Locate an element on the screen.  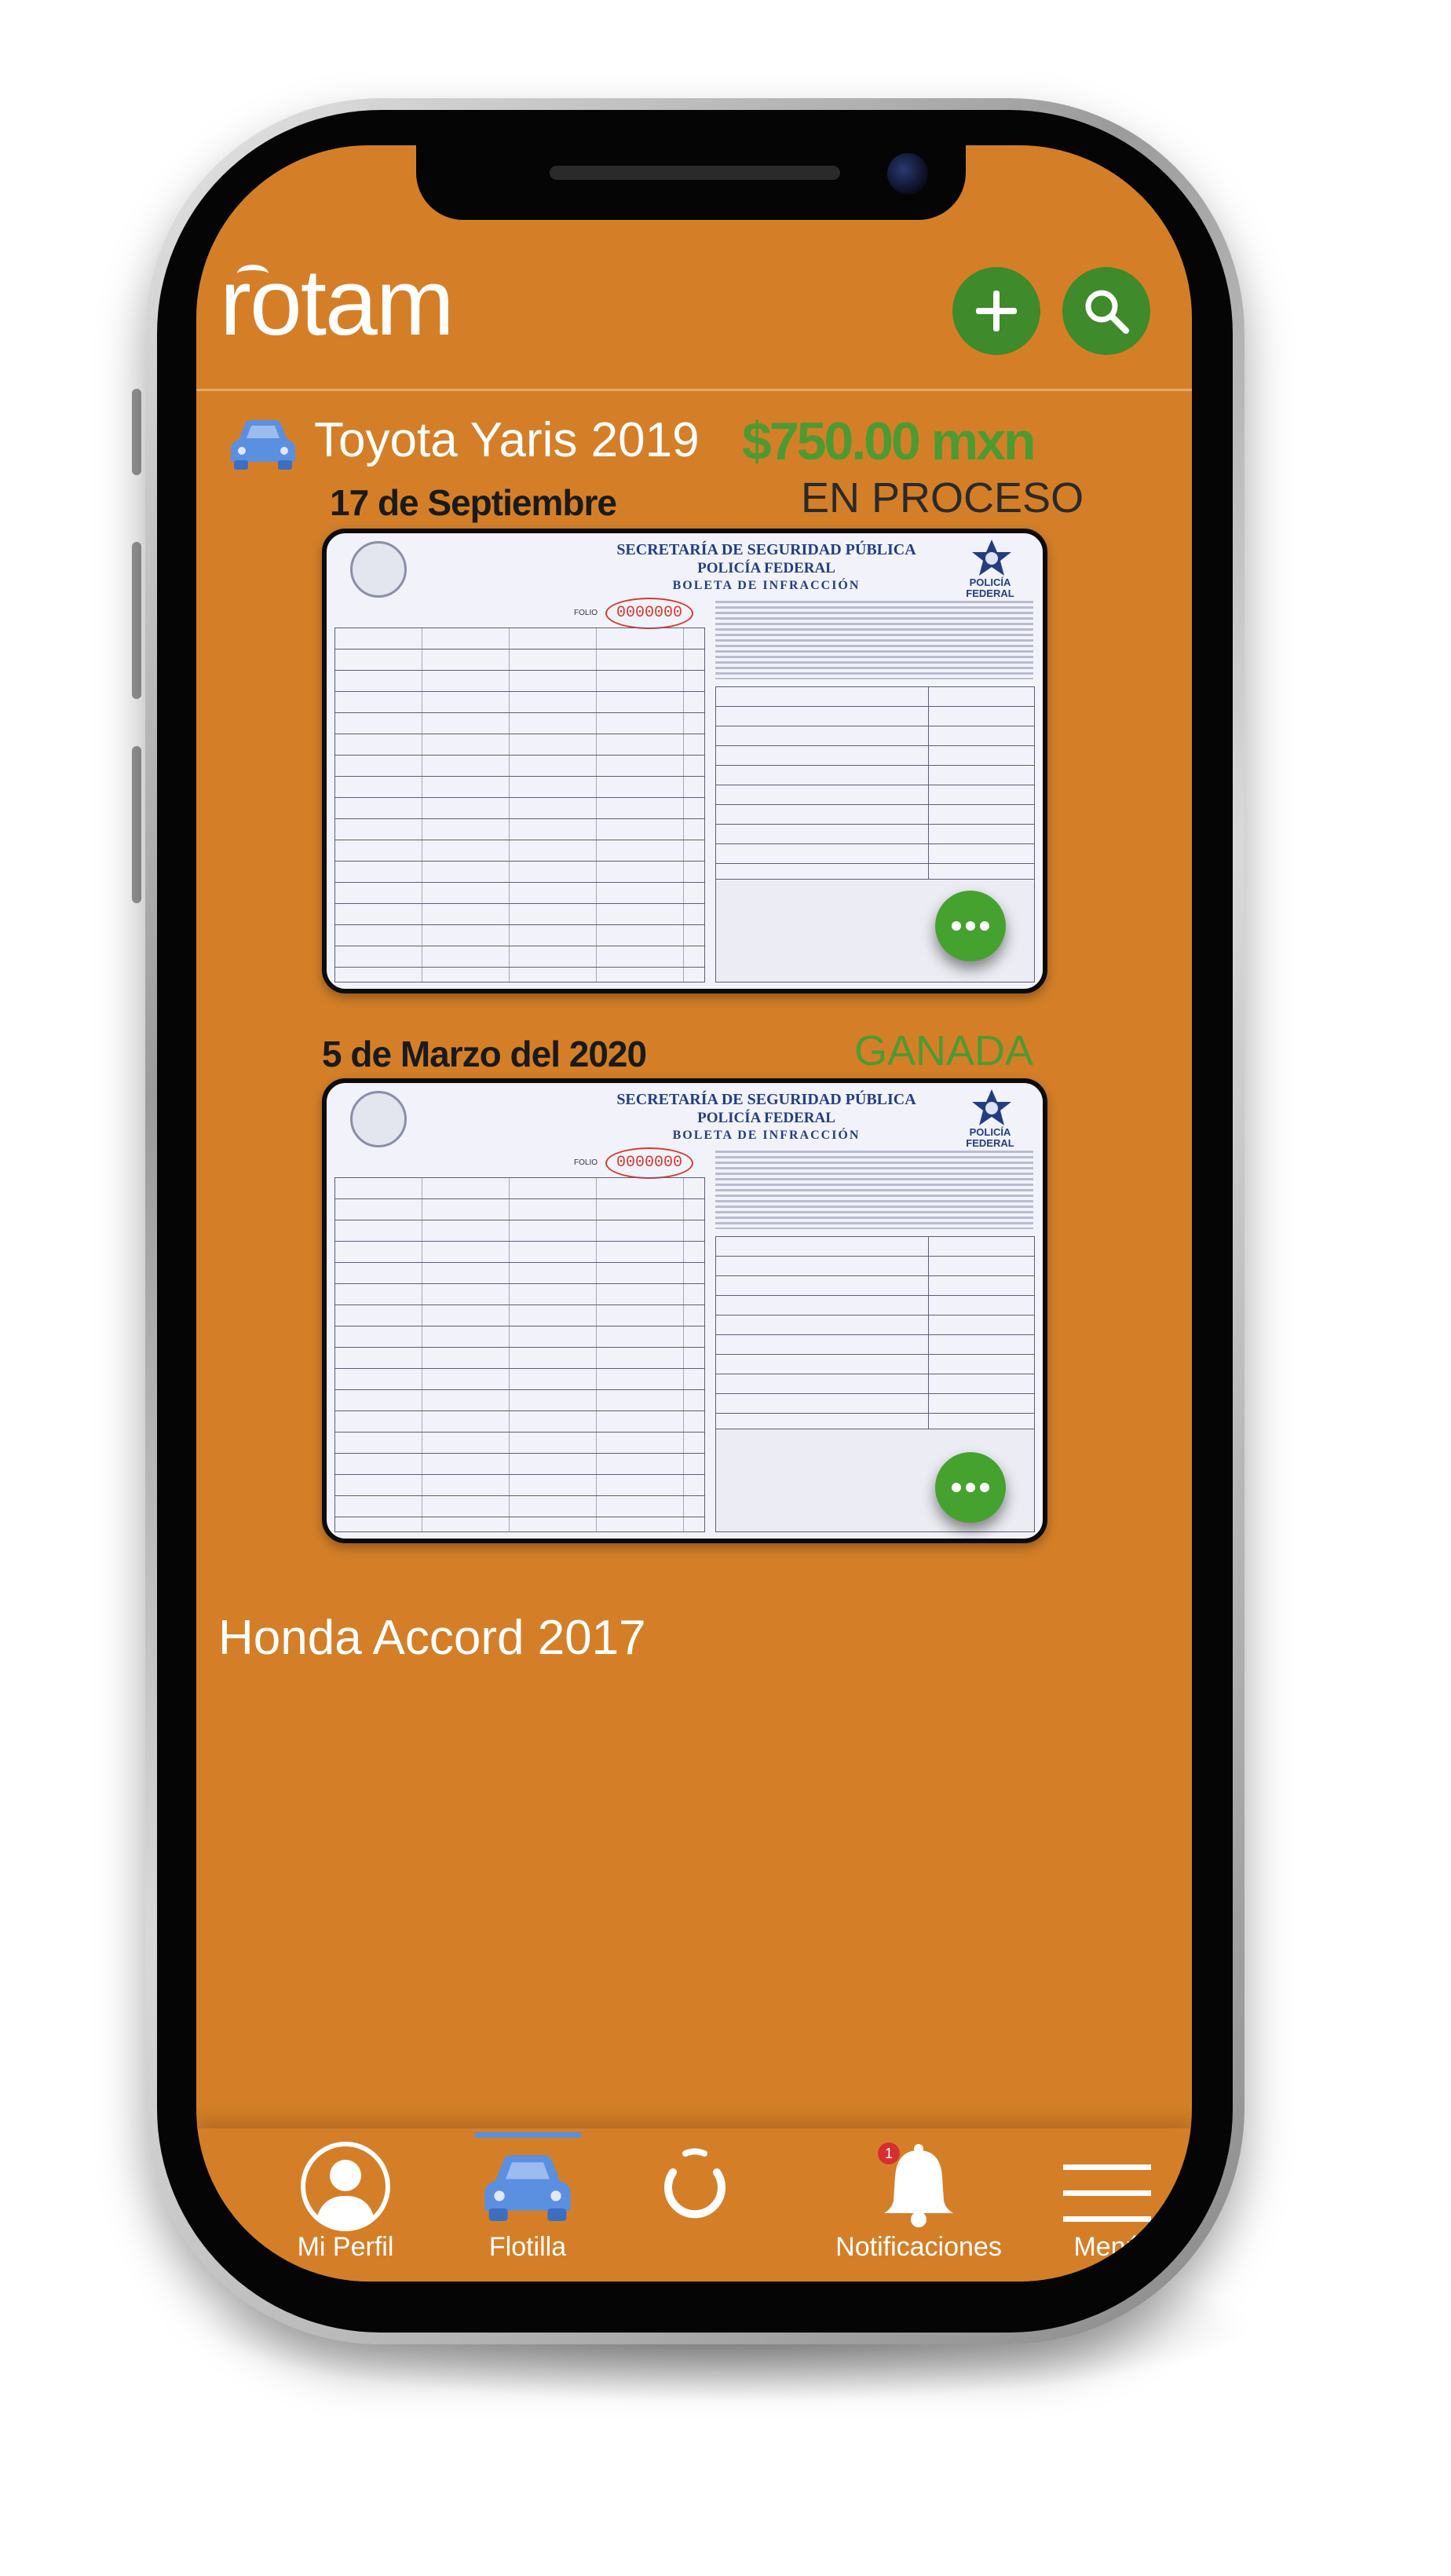
nav-item-notifications: 1 Notificaciones is located at coordinates (919, 2204).